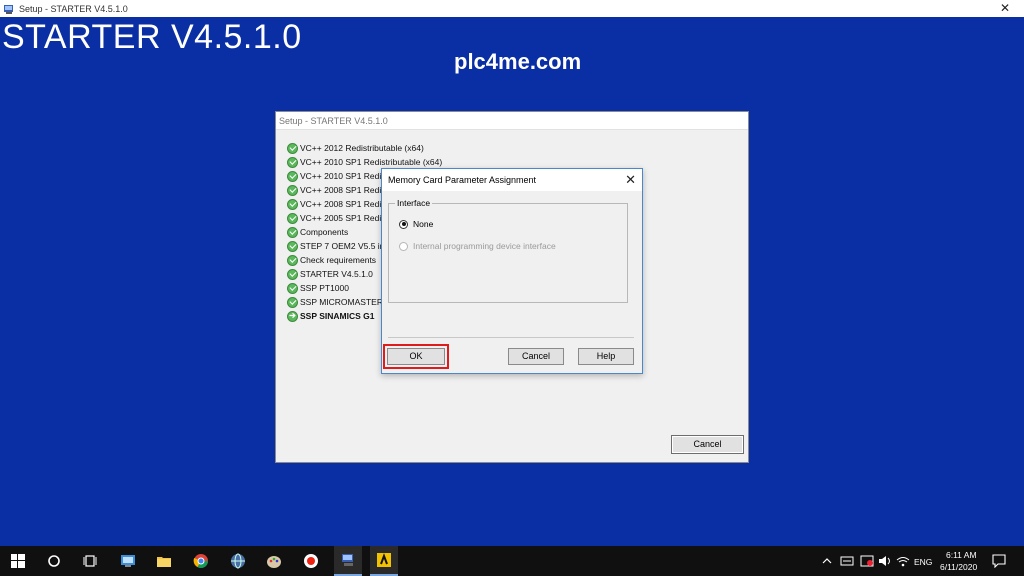 Image resolution: width=1024 pixels, height=576 pixels. I want to click on radio-selected-icon, so click(403, 224).